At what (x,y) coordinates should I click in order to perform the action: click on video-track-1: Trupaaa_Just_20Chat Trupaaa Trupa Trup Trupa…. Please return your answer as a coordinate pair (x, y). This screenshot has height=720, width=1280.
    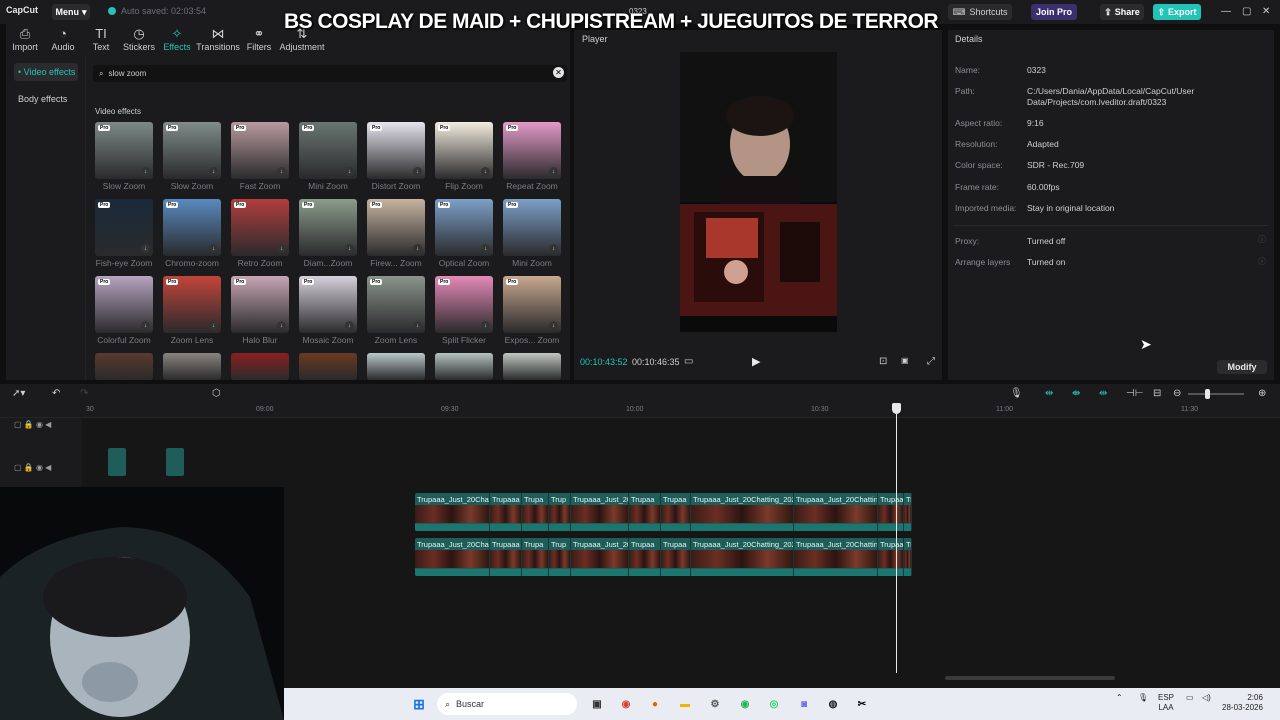
    Looking at the image, I should click on (663, 512).